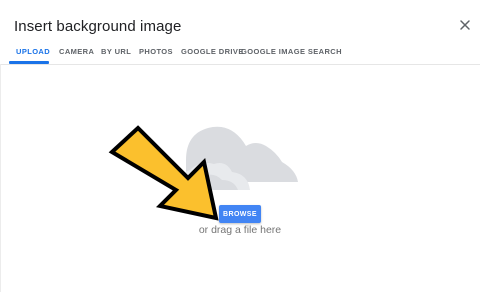 The height and width of the screenshot is (292, 480). I want to click on upload-illustration, so click(203, 173).